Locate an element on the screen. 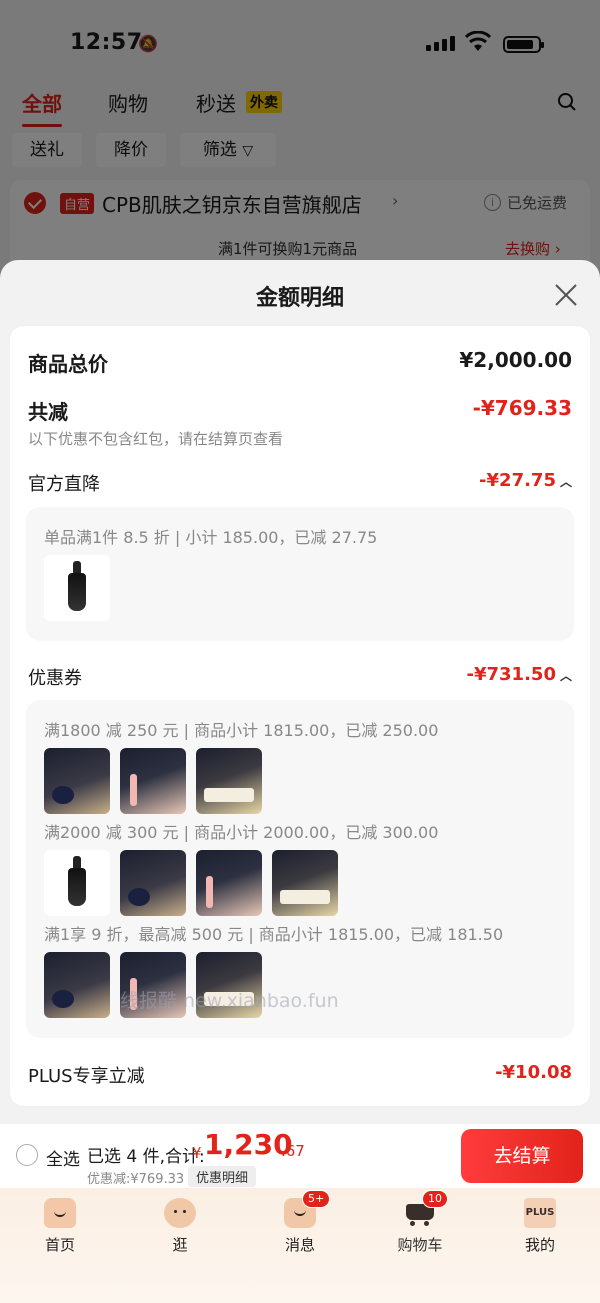 This screenshot has height=1303, width=600. tabbar-cart-label: 购物车 is located at coordinates (420, 1245).